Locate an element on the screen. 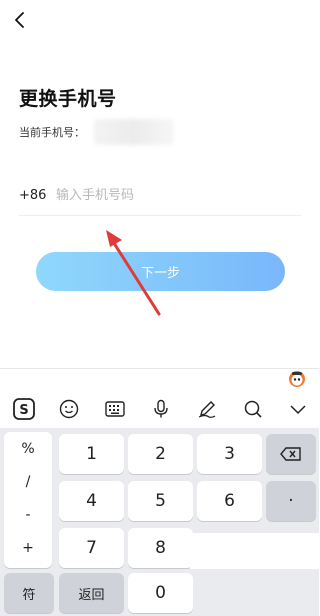 This screenshot has height=616, width=320. back-chevron-icon is located at coordinates (20, 20).